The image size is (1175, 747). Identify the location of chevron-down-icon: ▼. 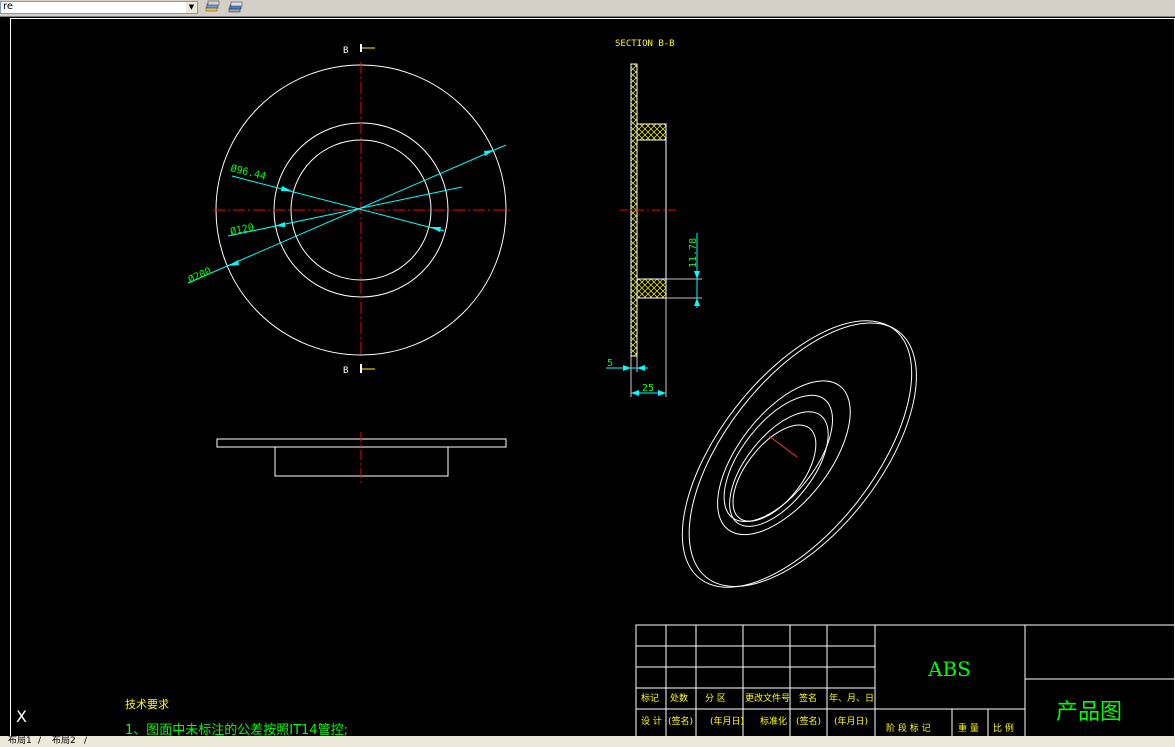
(191, 7).